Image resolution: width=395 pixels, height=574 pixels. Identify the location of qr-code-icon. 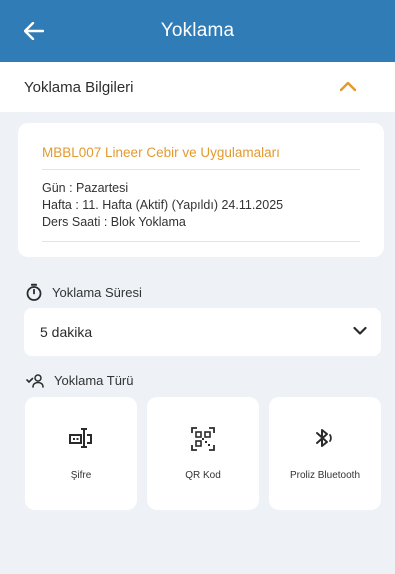
(203, 439).